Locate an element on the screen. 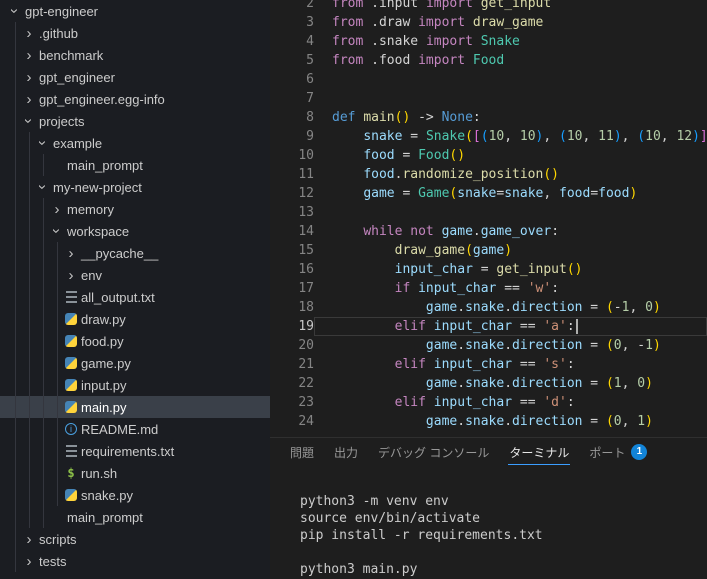  line-number: 10 is located at coordinates (292, 155).